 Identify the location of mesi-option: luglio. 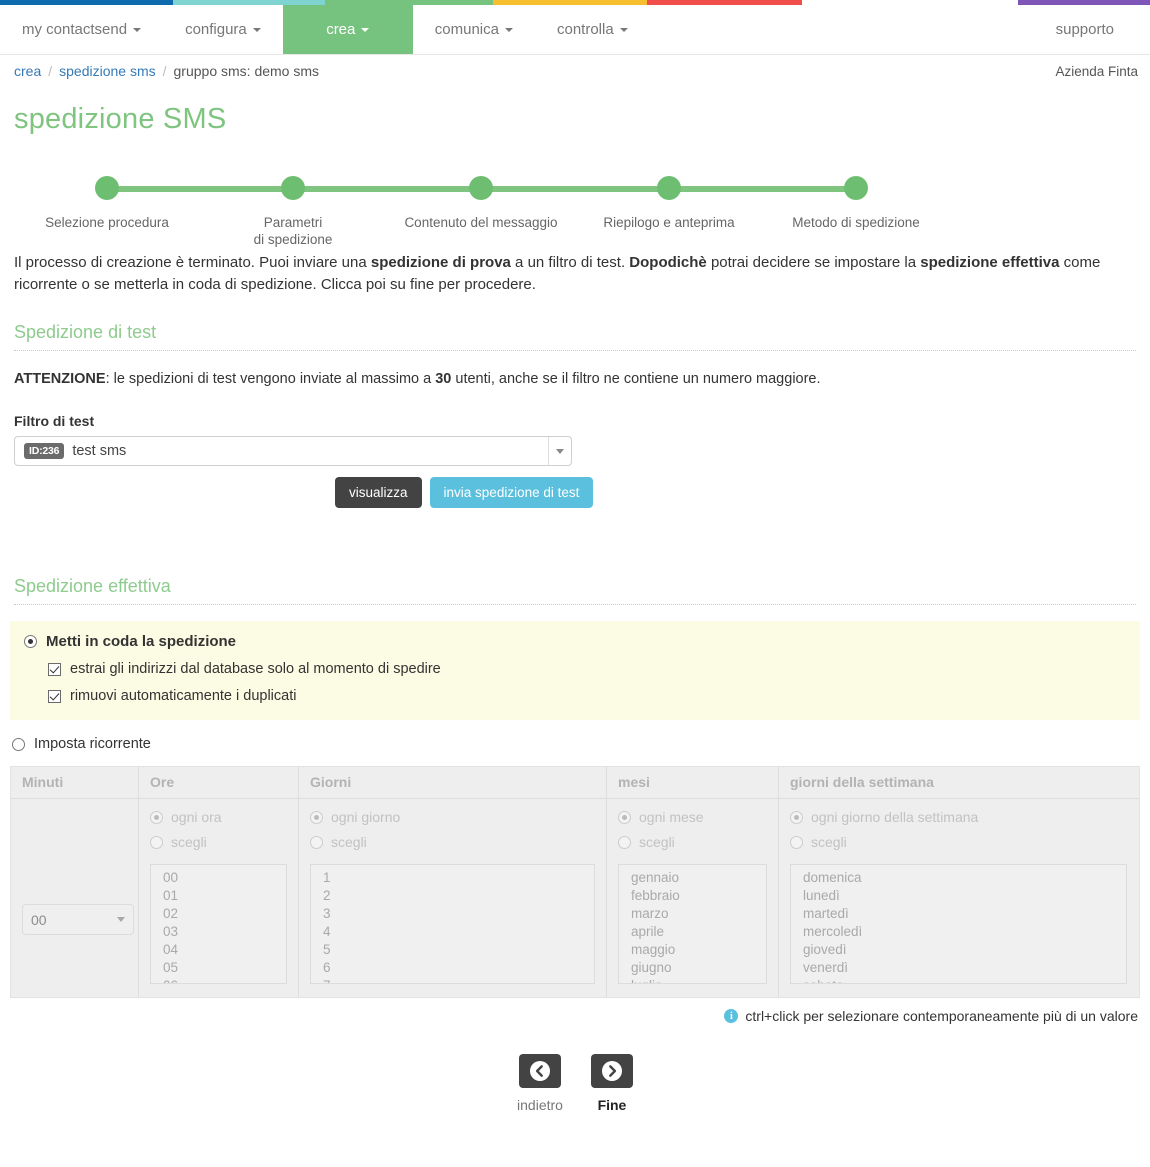
(692, 980).